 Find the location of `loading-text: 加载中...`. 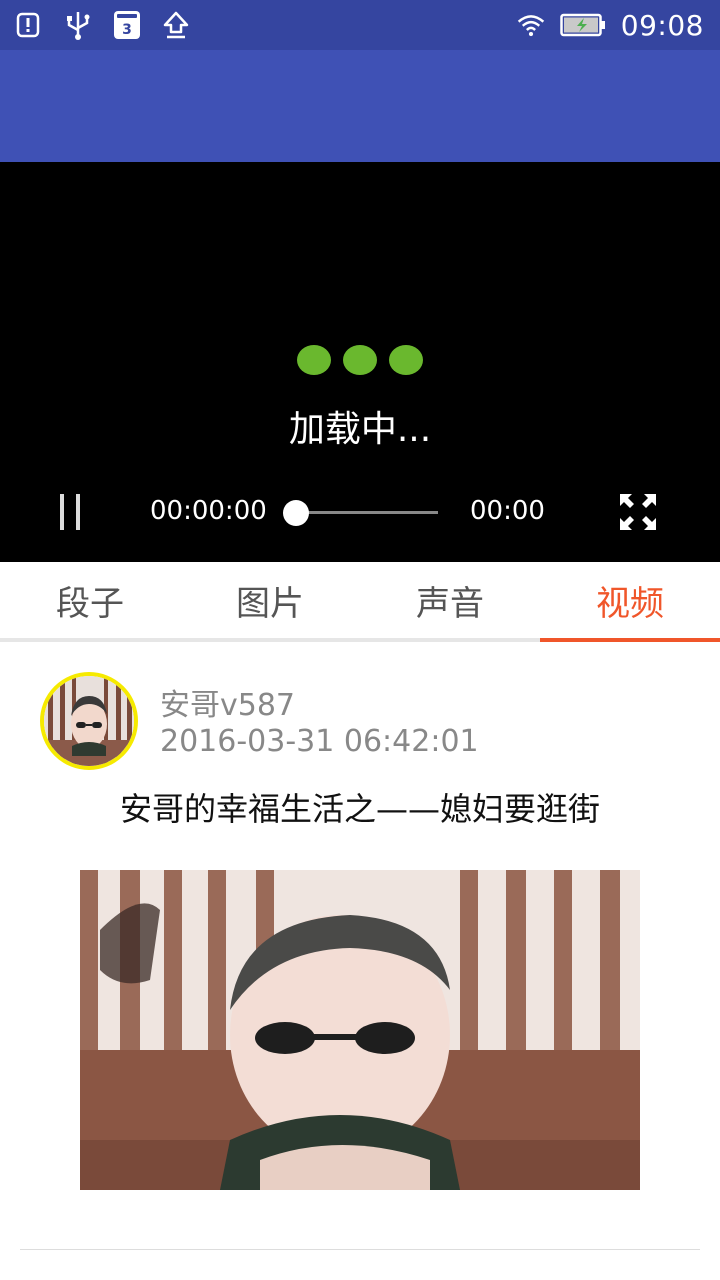

loading-text: 加载中... is located at coordinates (360, 429).